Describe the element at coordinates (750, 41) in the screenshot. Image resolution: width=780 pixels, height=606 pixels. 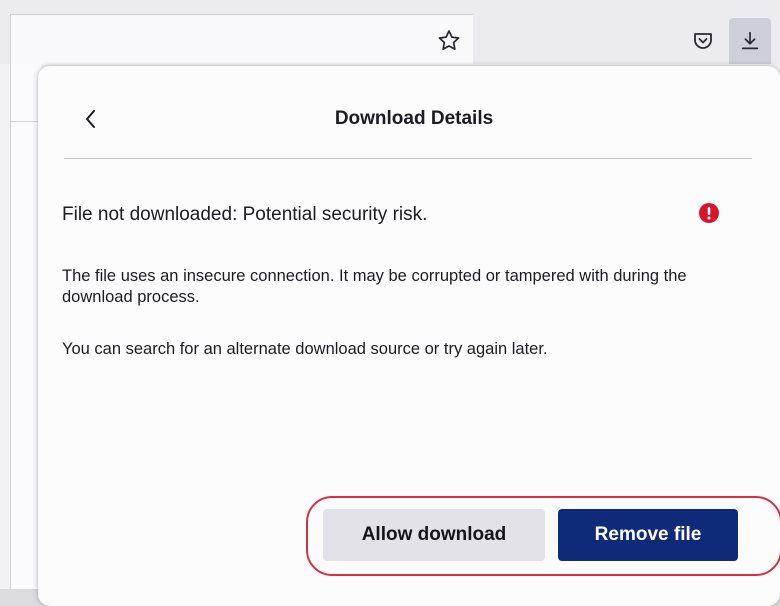
I see `download-icon` at that location.